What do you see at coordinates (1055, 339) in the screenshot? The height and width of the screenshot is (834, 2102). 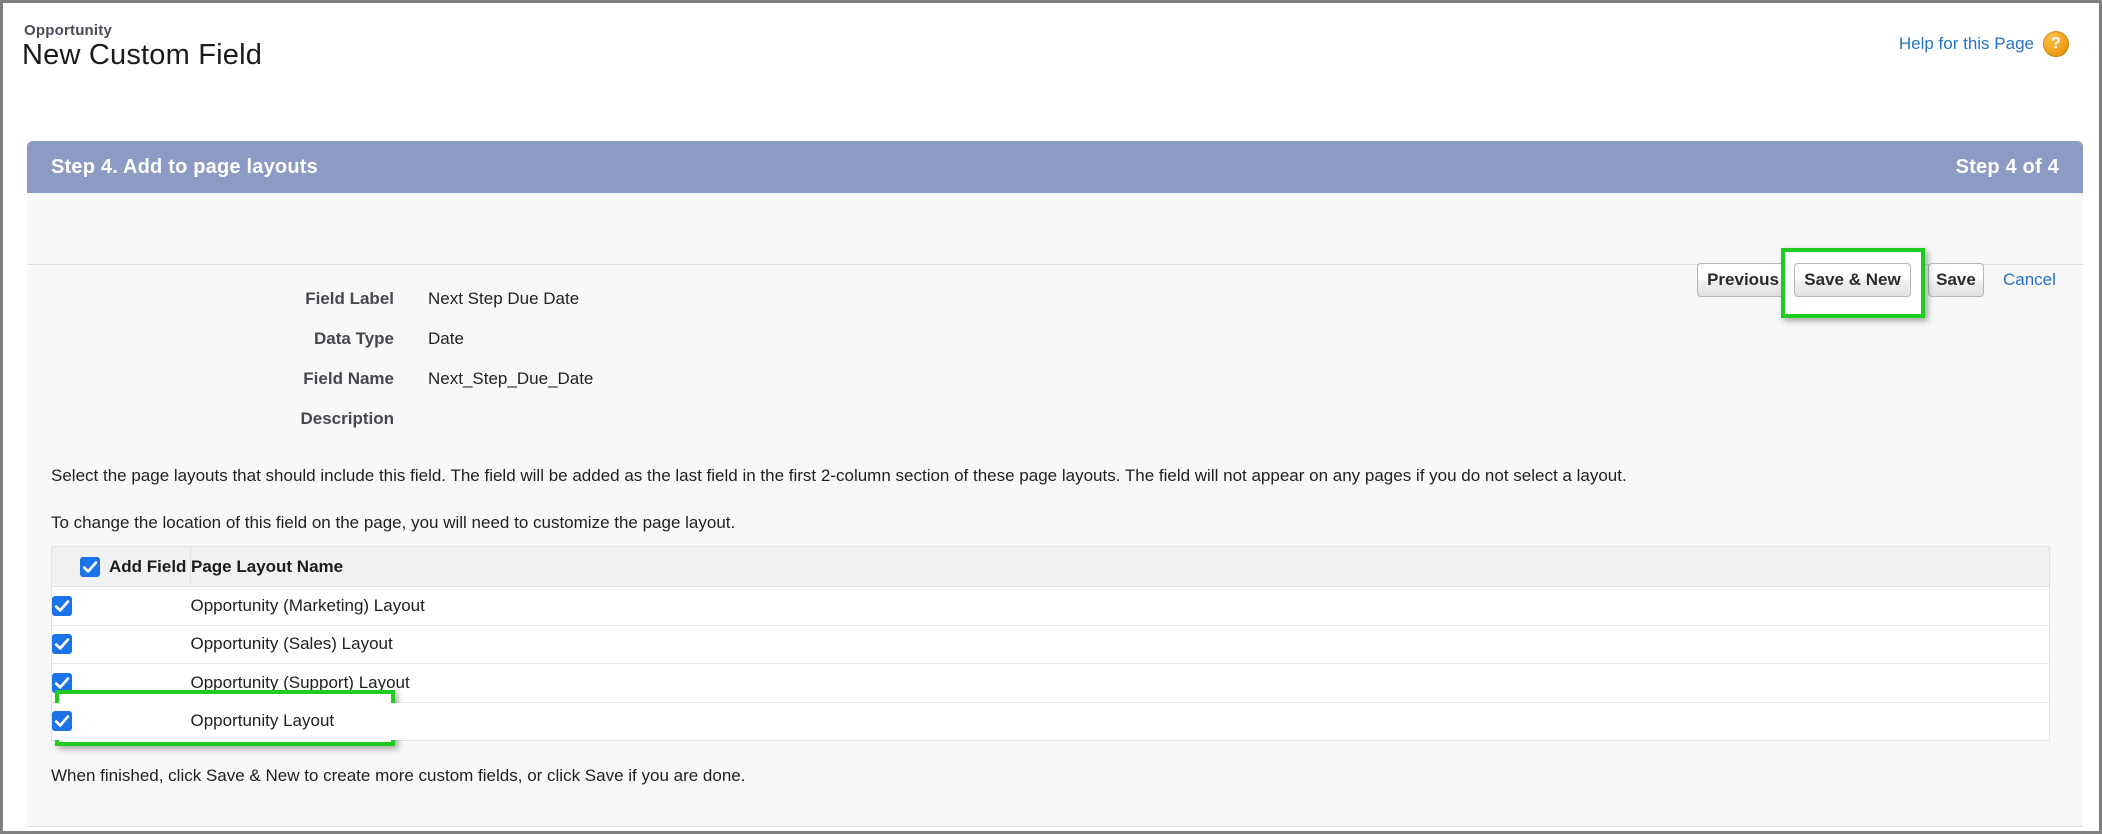 I see `field-summary-row: Data Type Date` at bounding box center [1055, 339].